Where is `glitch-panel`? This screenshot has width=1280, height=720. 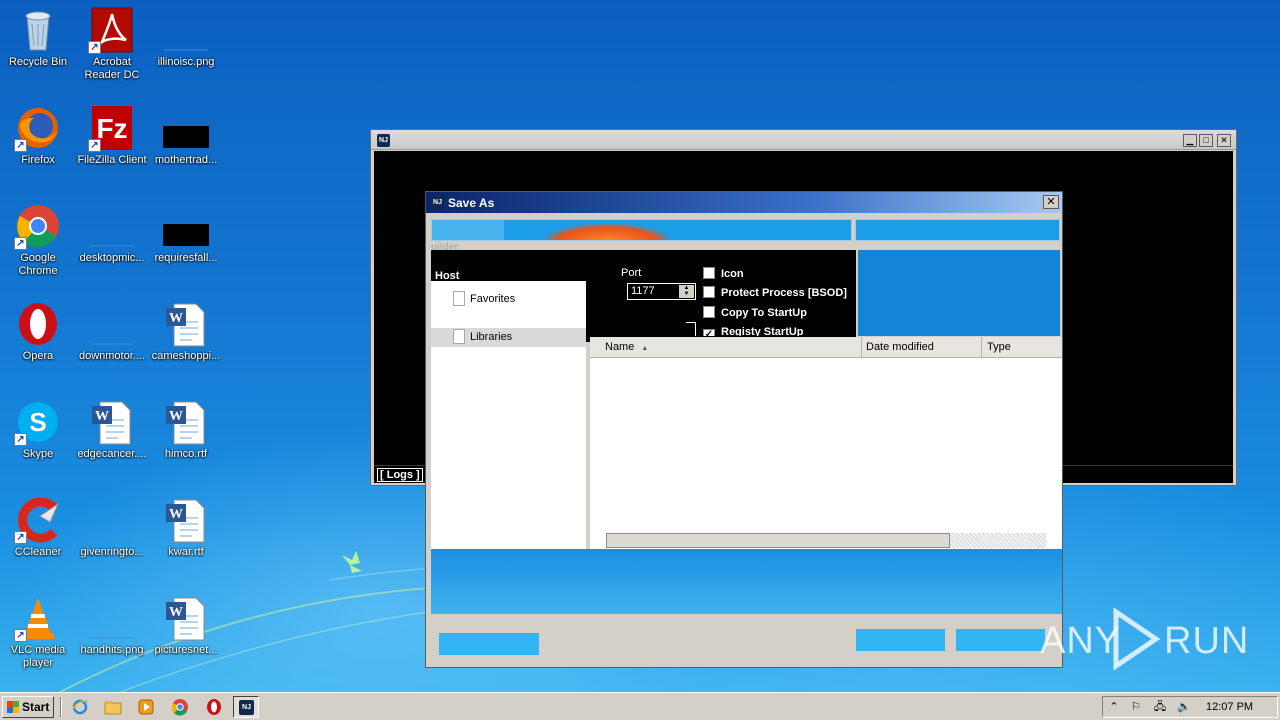 glitch-panel is located at coordinates (959, 293).